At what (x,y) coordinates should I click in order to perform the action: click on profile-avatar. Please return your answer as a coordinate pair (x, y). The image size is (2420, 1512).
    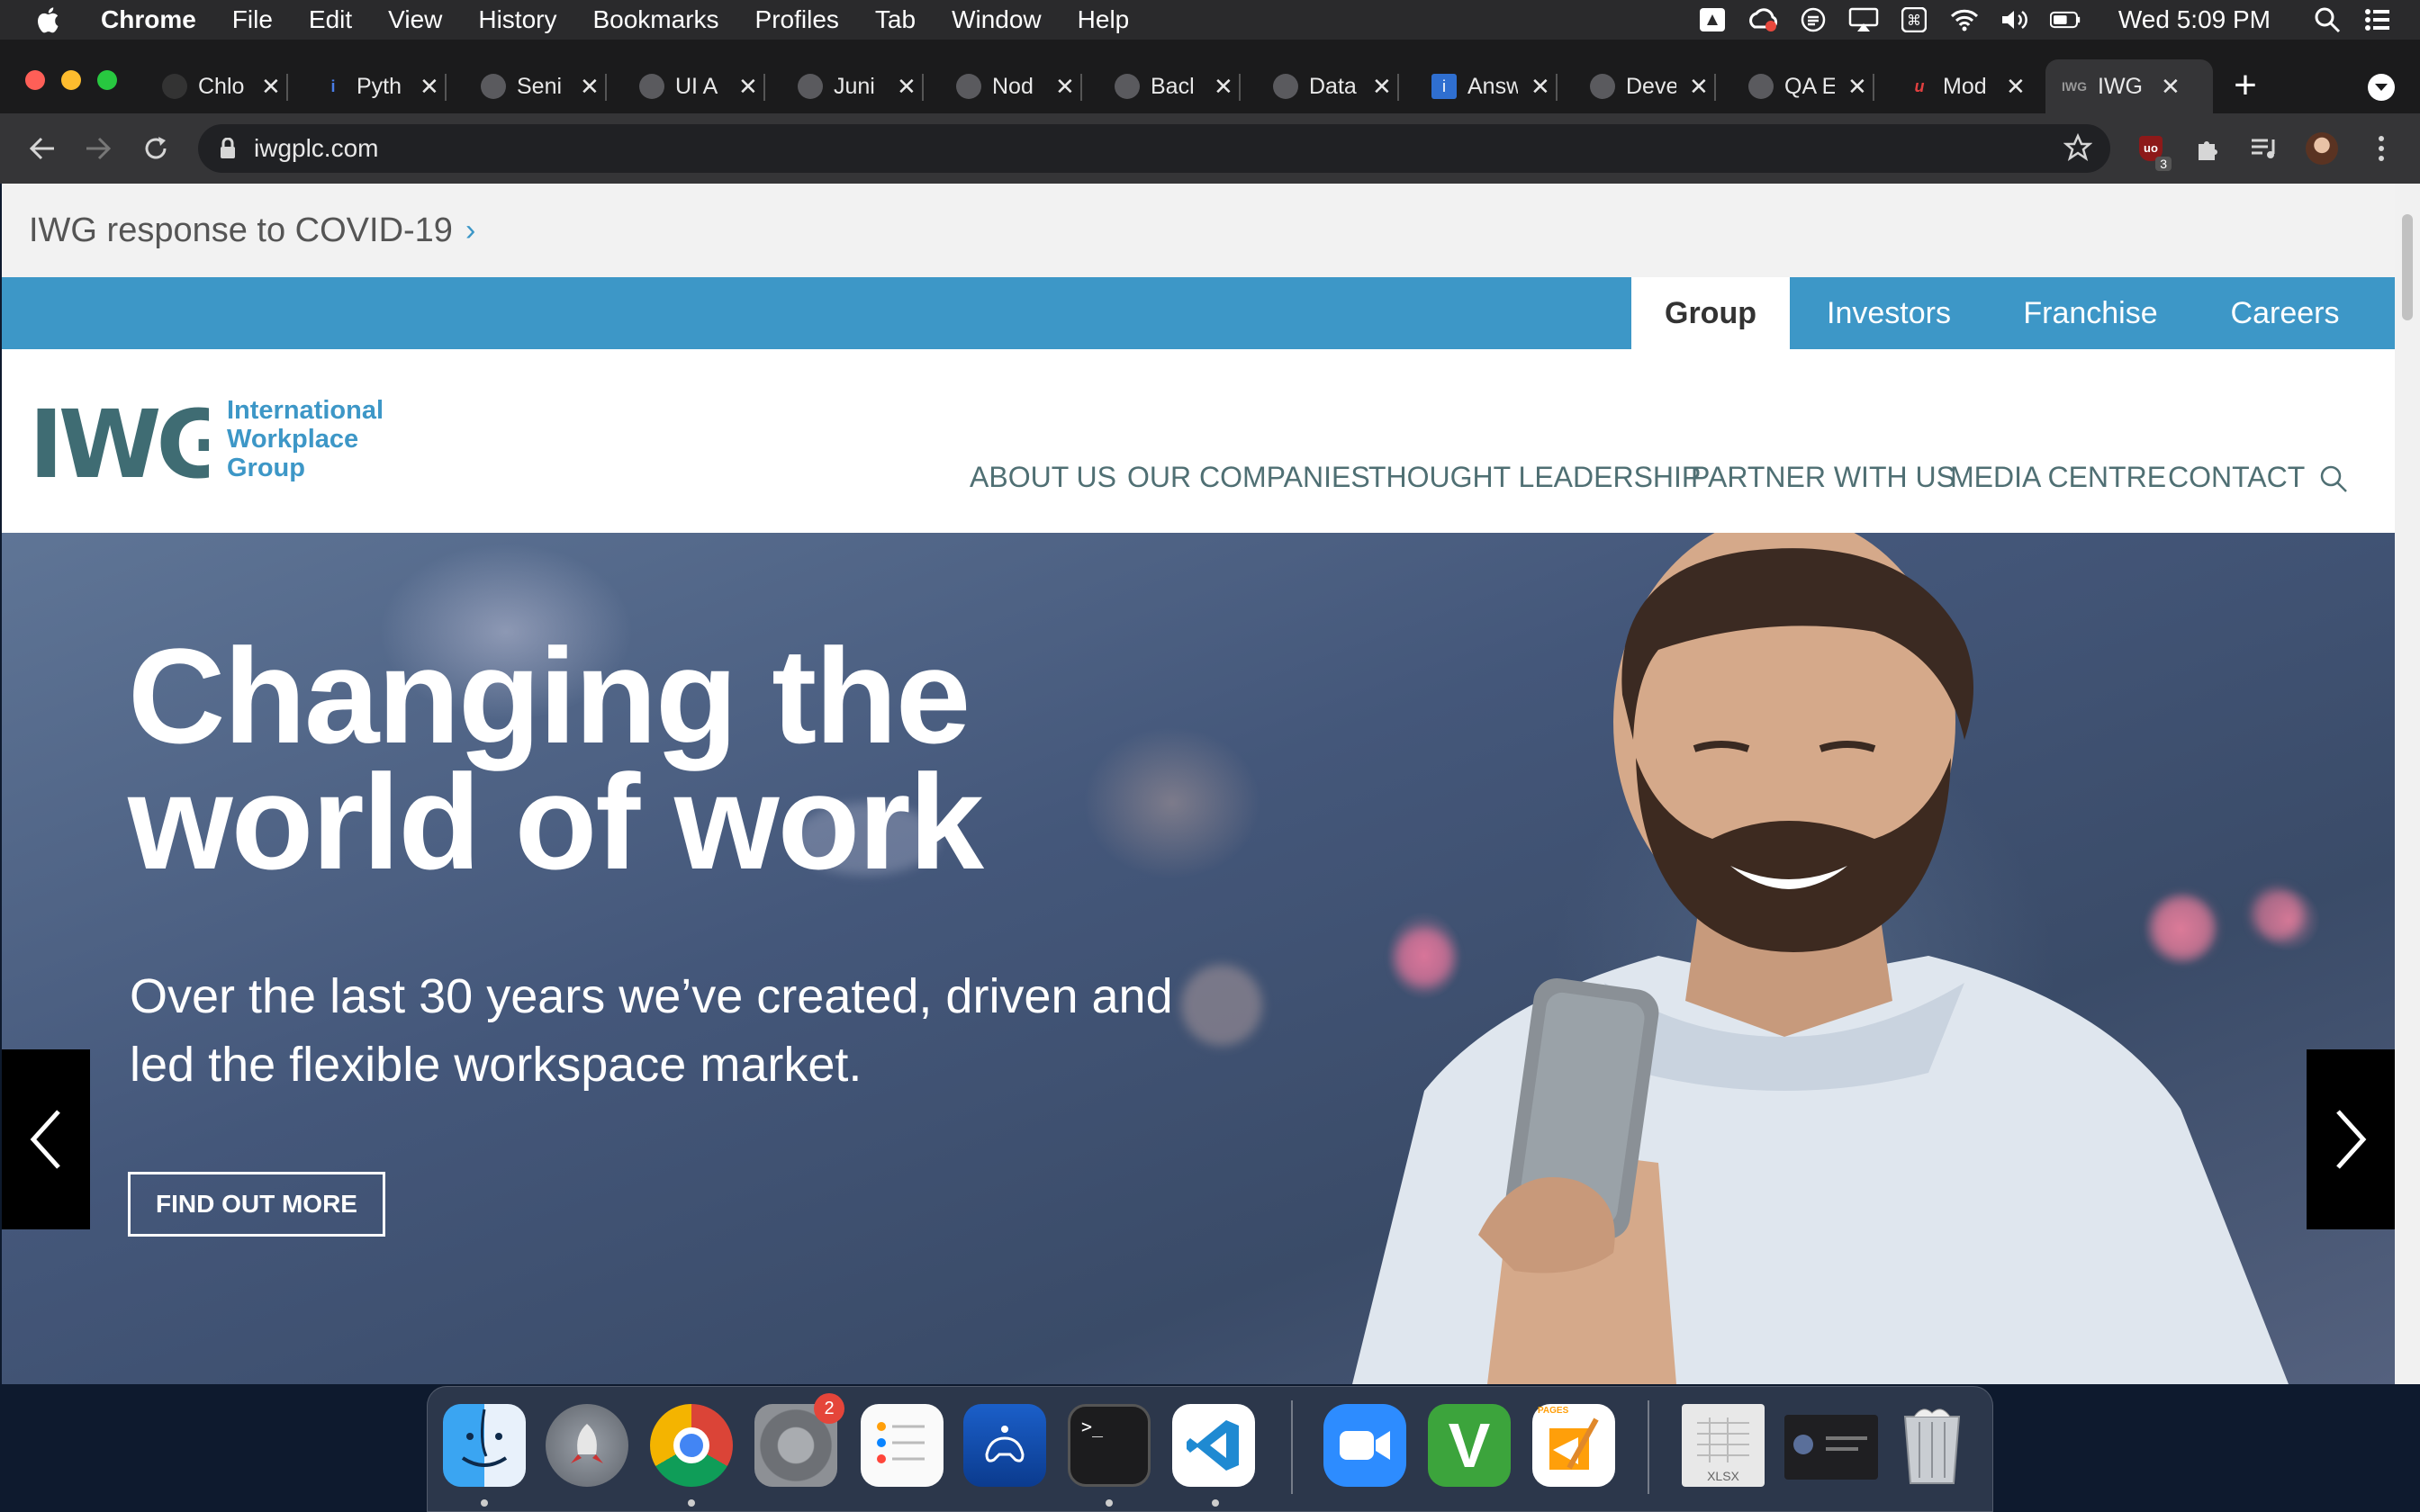
    Looking at the image, I should click on (2322, 148).